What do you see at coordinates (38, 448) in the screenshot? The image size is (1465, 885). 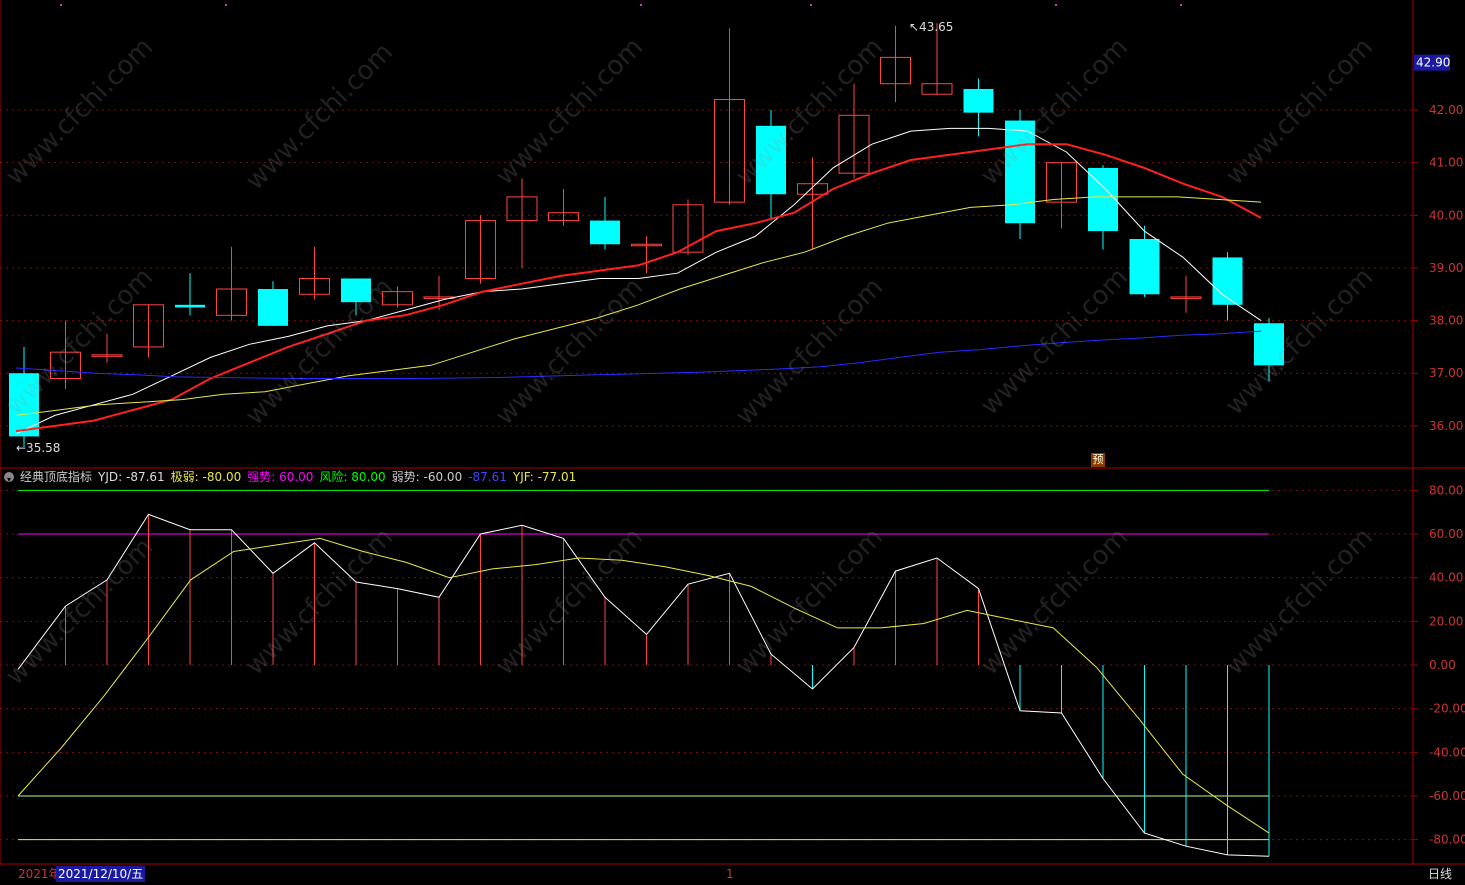 I see `min-price-label: ←35.58` at bounding box center [38, 448].